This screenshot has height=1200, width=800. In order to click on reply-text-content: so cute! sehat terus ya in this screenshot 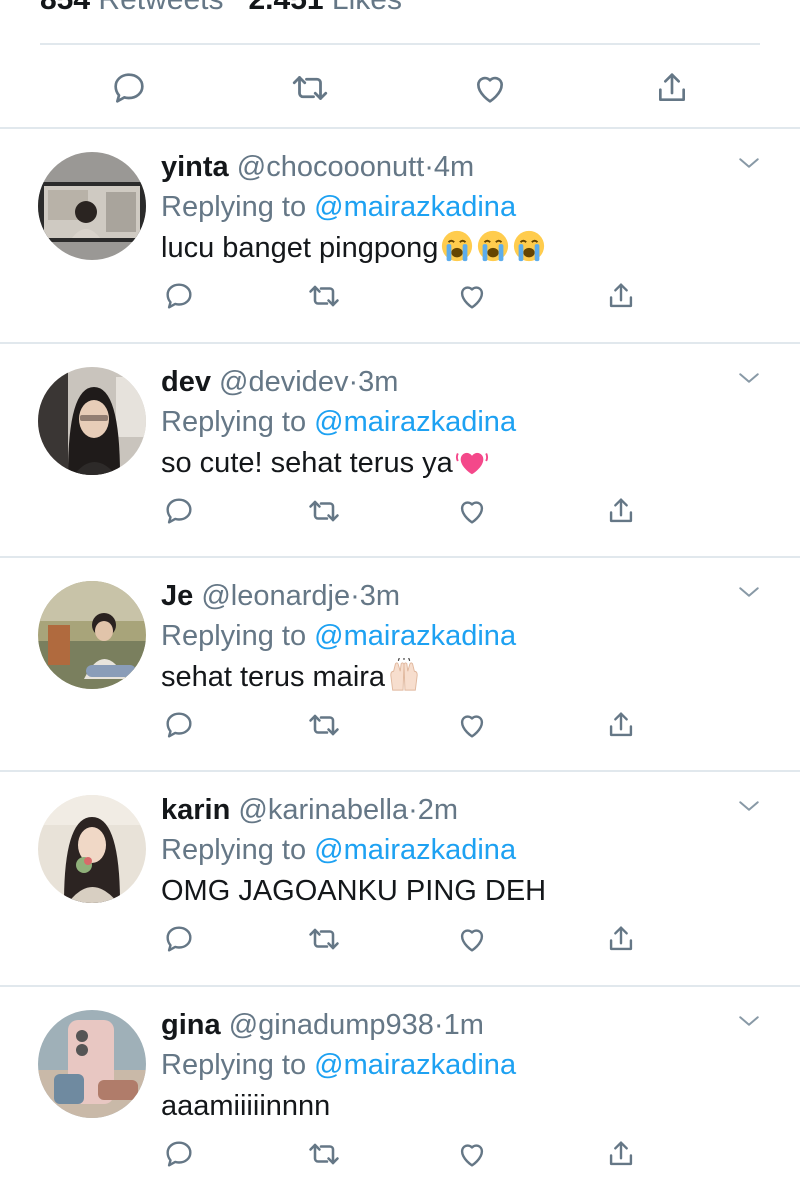, I will do `click(307, 463)`.